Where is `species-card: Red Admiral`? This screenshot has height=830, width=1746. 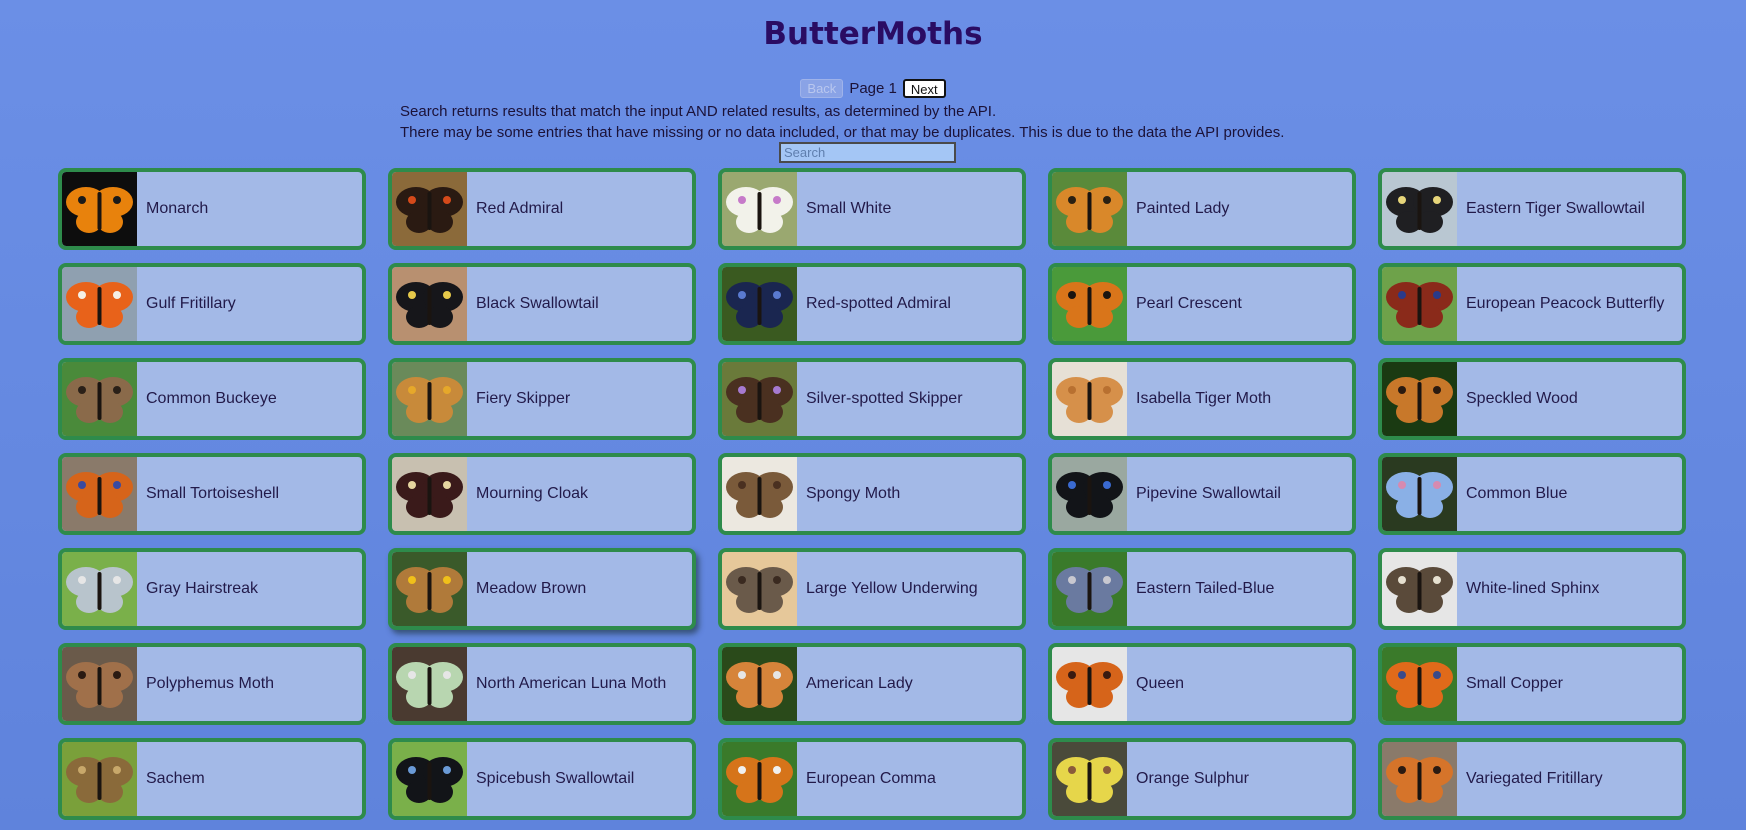 species-card: Red Admiral is located at coordinates (542, 209).